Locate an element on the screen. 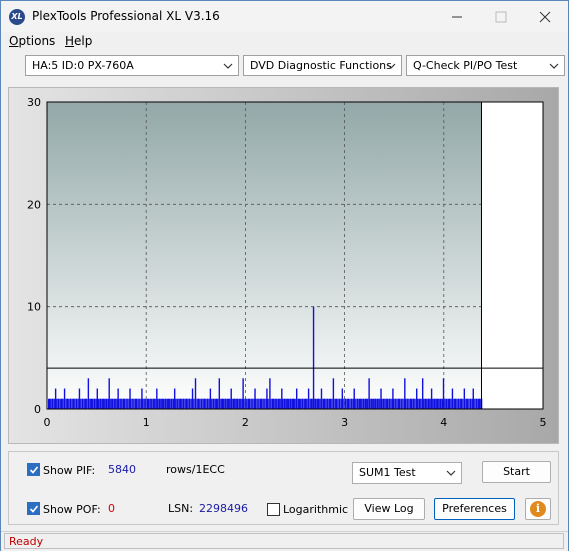 The width and height of the screenshot is (569, 551). minimize-button is located at coordinates (457, 16).